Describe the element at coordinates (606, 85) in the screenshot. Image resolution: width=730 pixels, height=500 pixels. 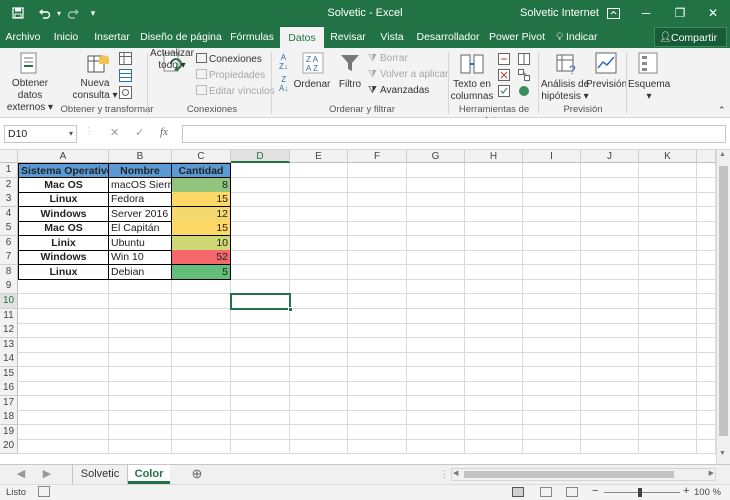
I see `forecast-sheet-button: Previsión` at that location.